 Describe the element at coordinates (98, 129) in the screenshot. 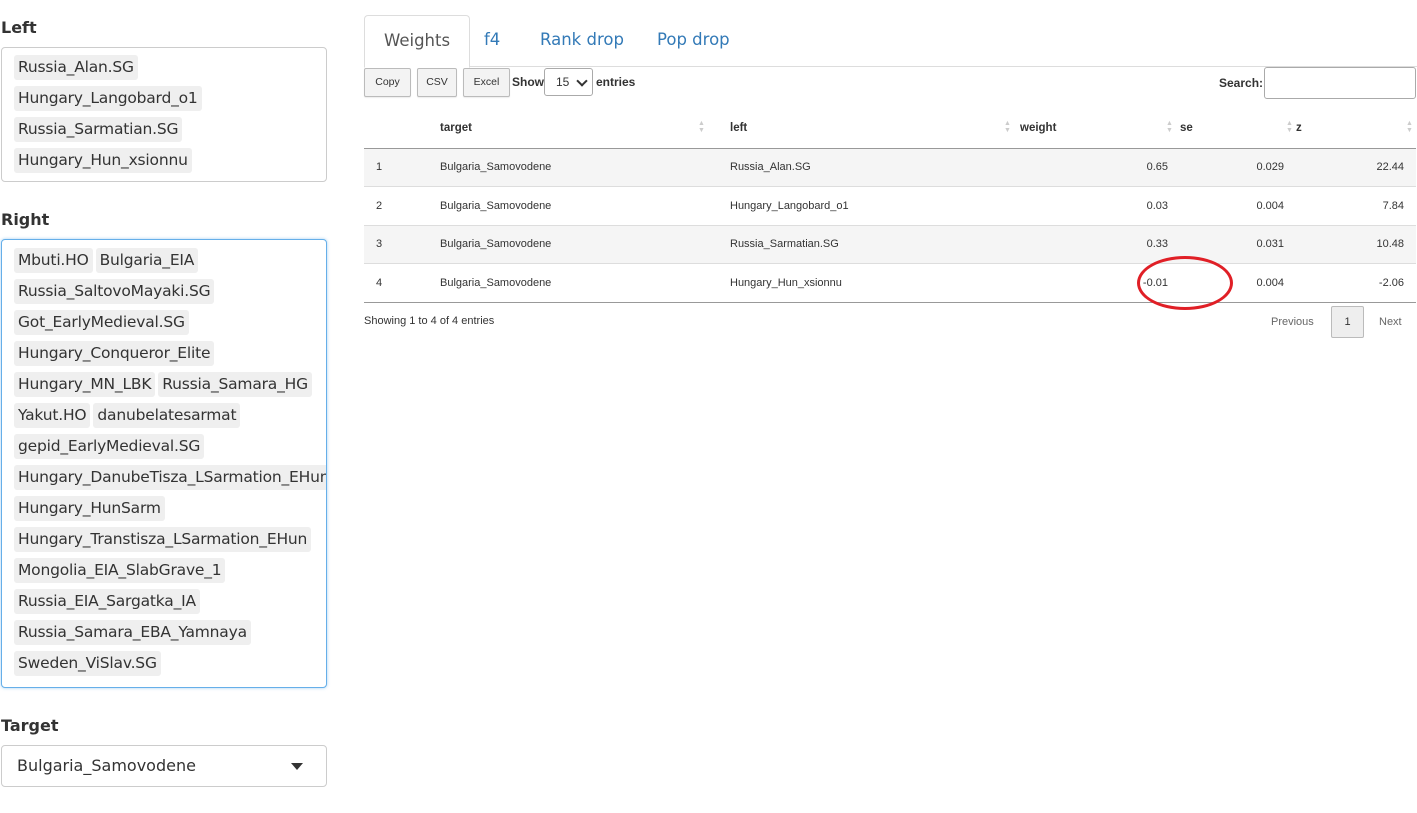

I see `selected-tag: Russia_Sarmatian.SG` at that location.